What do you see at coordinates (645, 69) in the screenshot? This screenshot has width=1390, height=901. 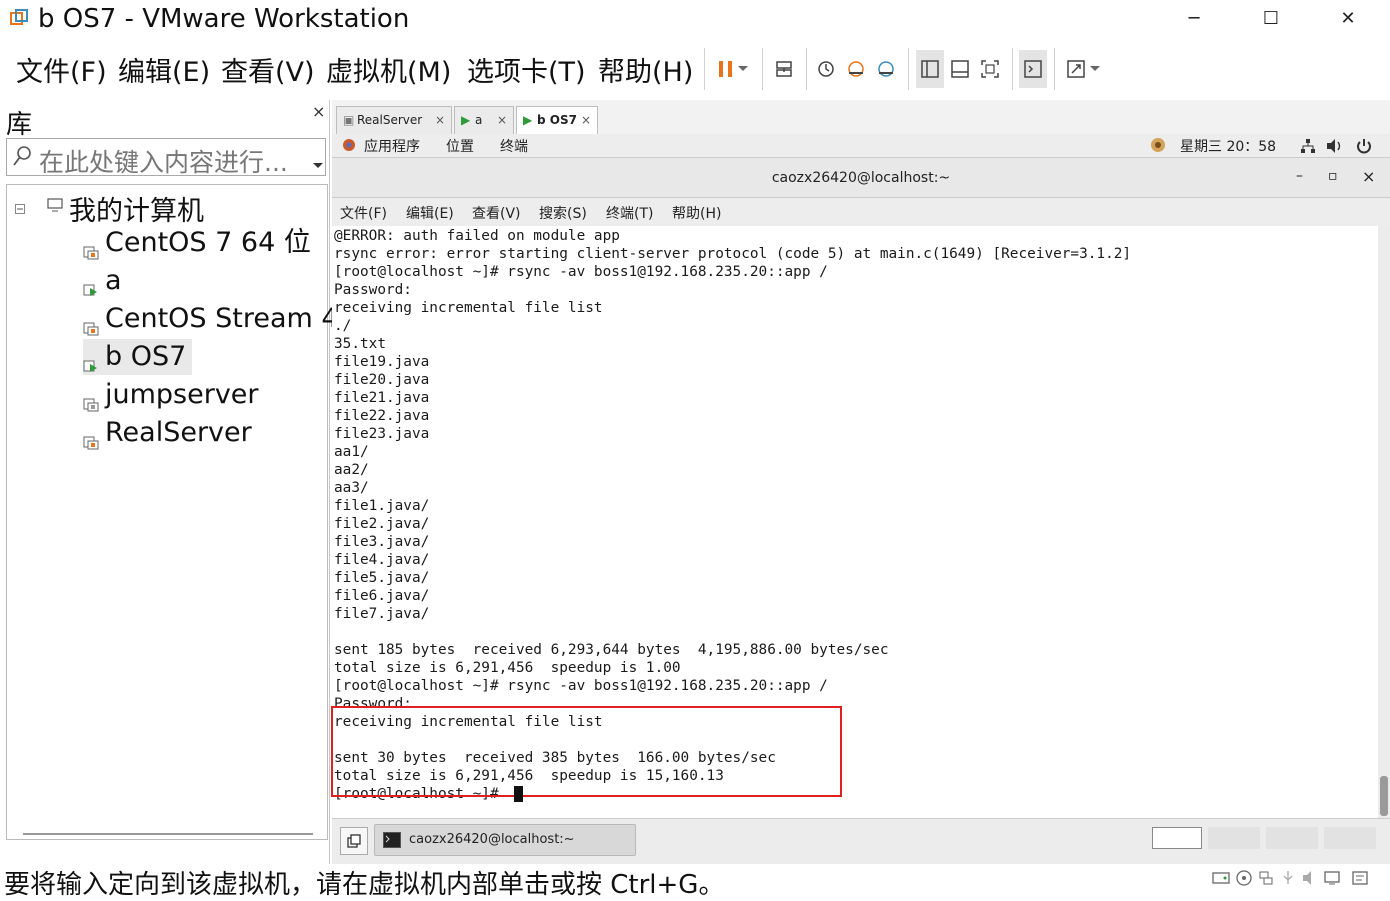 I see `menu-help: 帮助(H)` at bounding box center [645, 69].